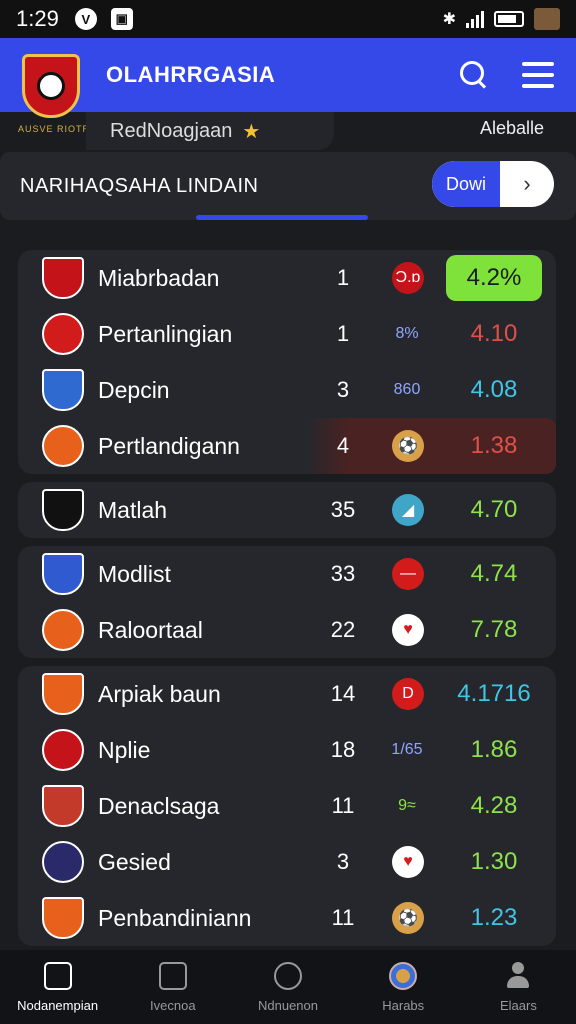  I want to click on team-number: 3, so click(343, 861).